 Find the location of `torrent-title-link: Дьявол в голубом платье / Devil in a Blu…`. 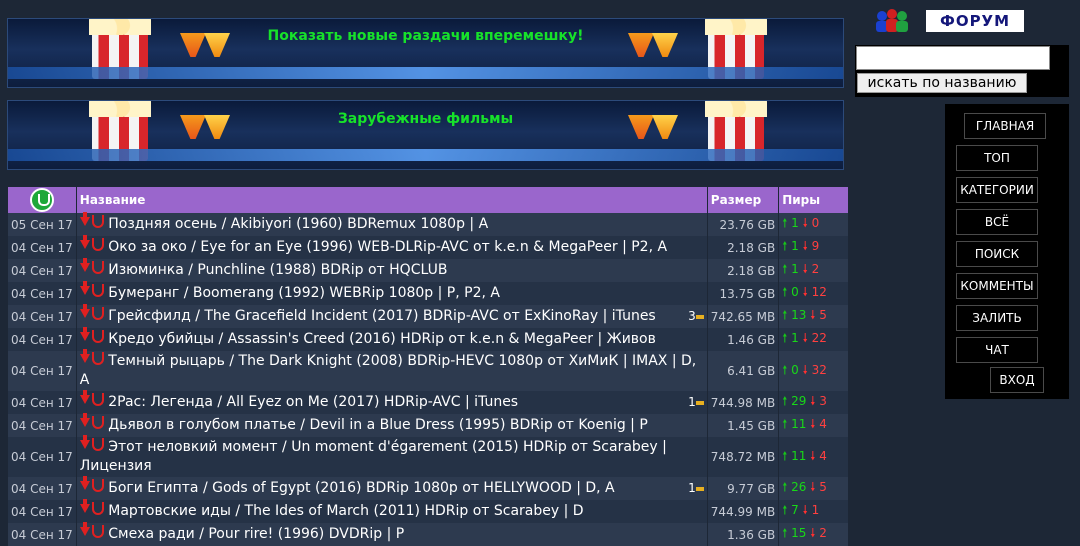

torrent-title-link: Дьявол в голубом платье / Devil in a Blu… is located at coordinates (378, 425).